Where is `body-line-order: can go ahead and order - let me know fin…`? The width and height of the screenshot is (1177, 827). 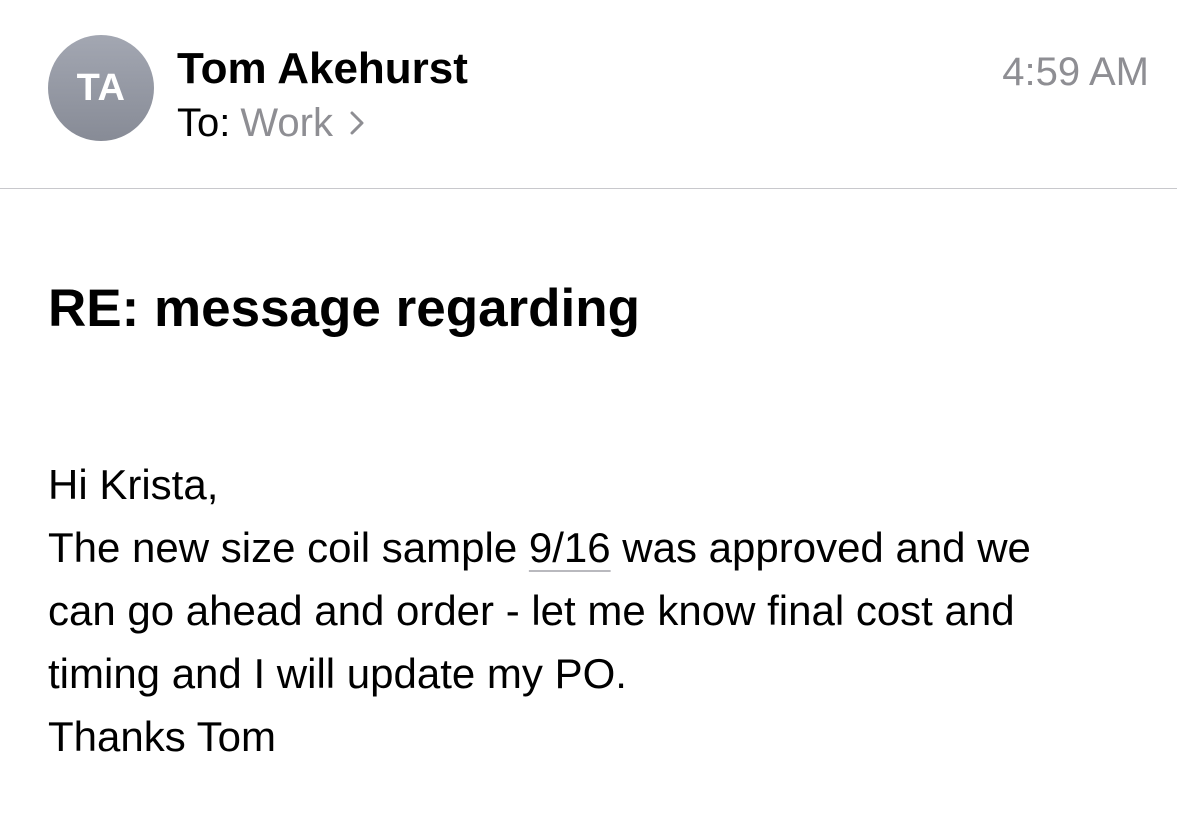
body-line-order: can go ahead and order - let me know fin… is located at coordinates (531, 610).